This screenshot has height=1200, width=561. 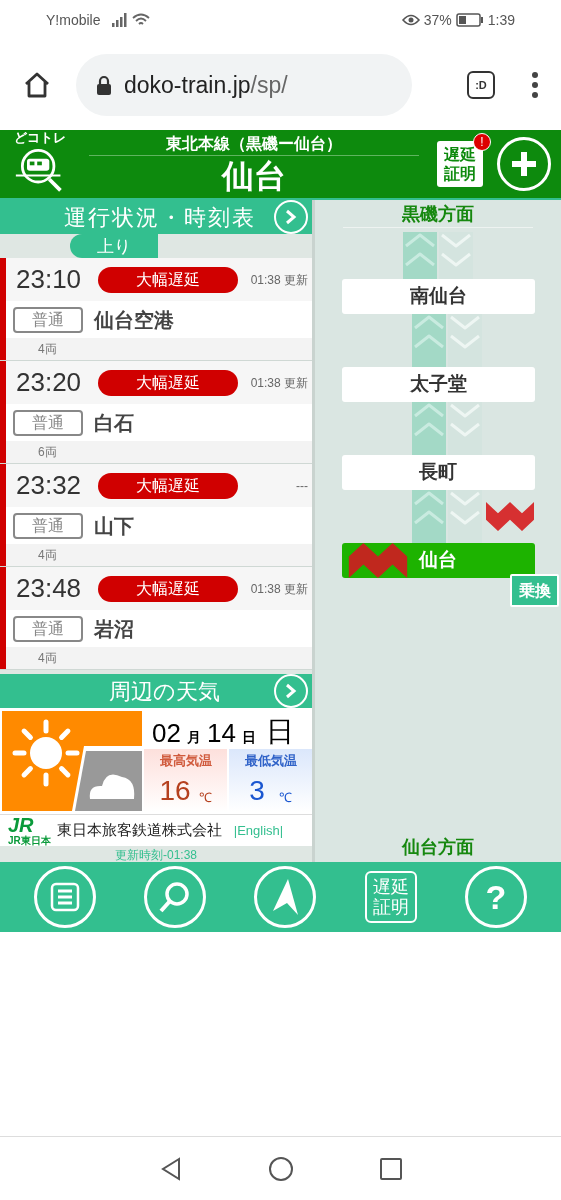 What do you see at coordinates (175, 791) in the screenshot?
I see `high-temp: 16` at bounding box center [175, 791].